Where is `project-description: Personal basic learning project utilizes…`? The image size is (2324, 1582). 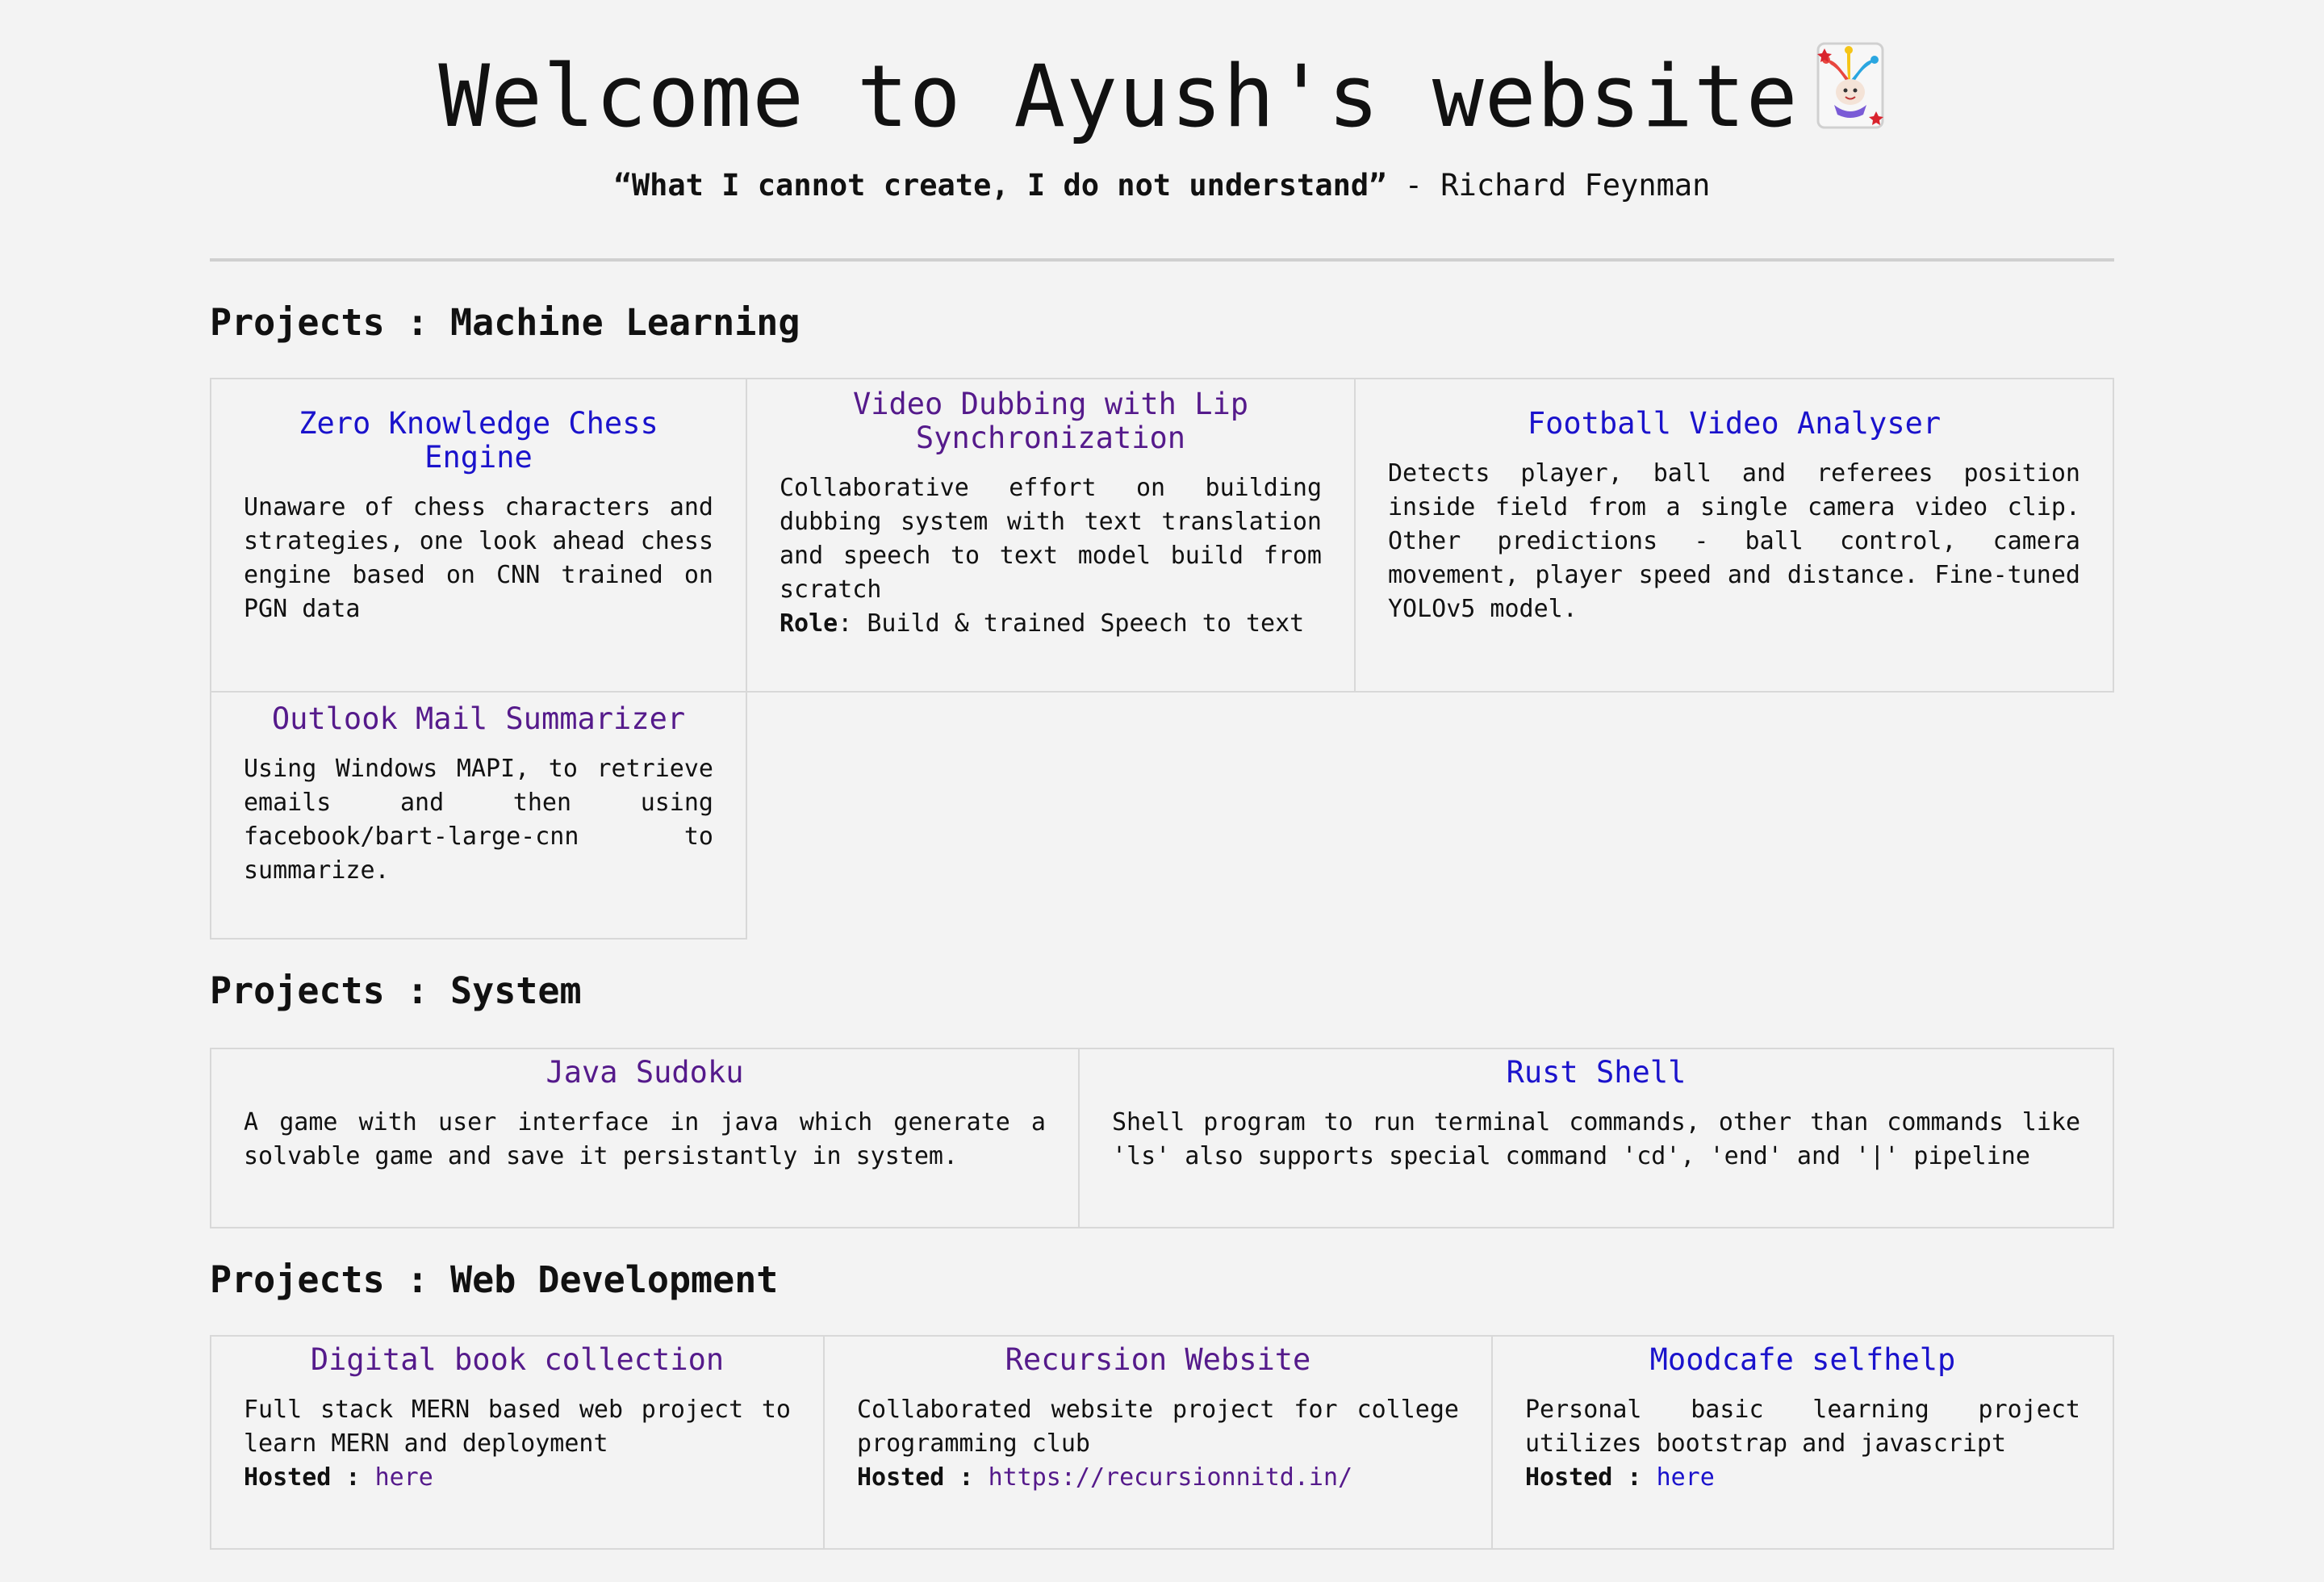 project-description: Personal basic learning project utilizes… is located at coordinates (1802, 1427).